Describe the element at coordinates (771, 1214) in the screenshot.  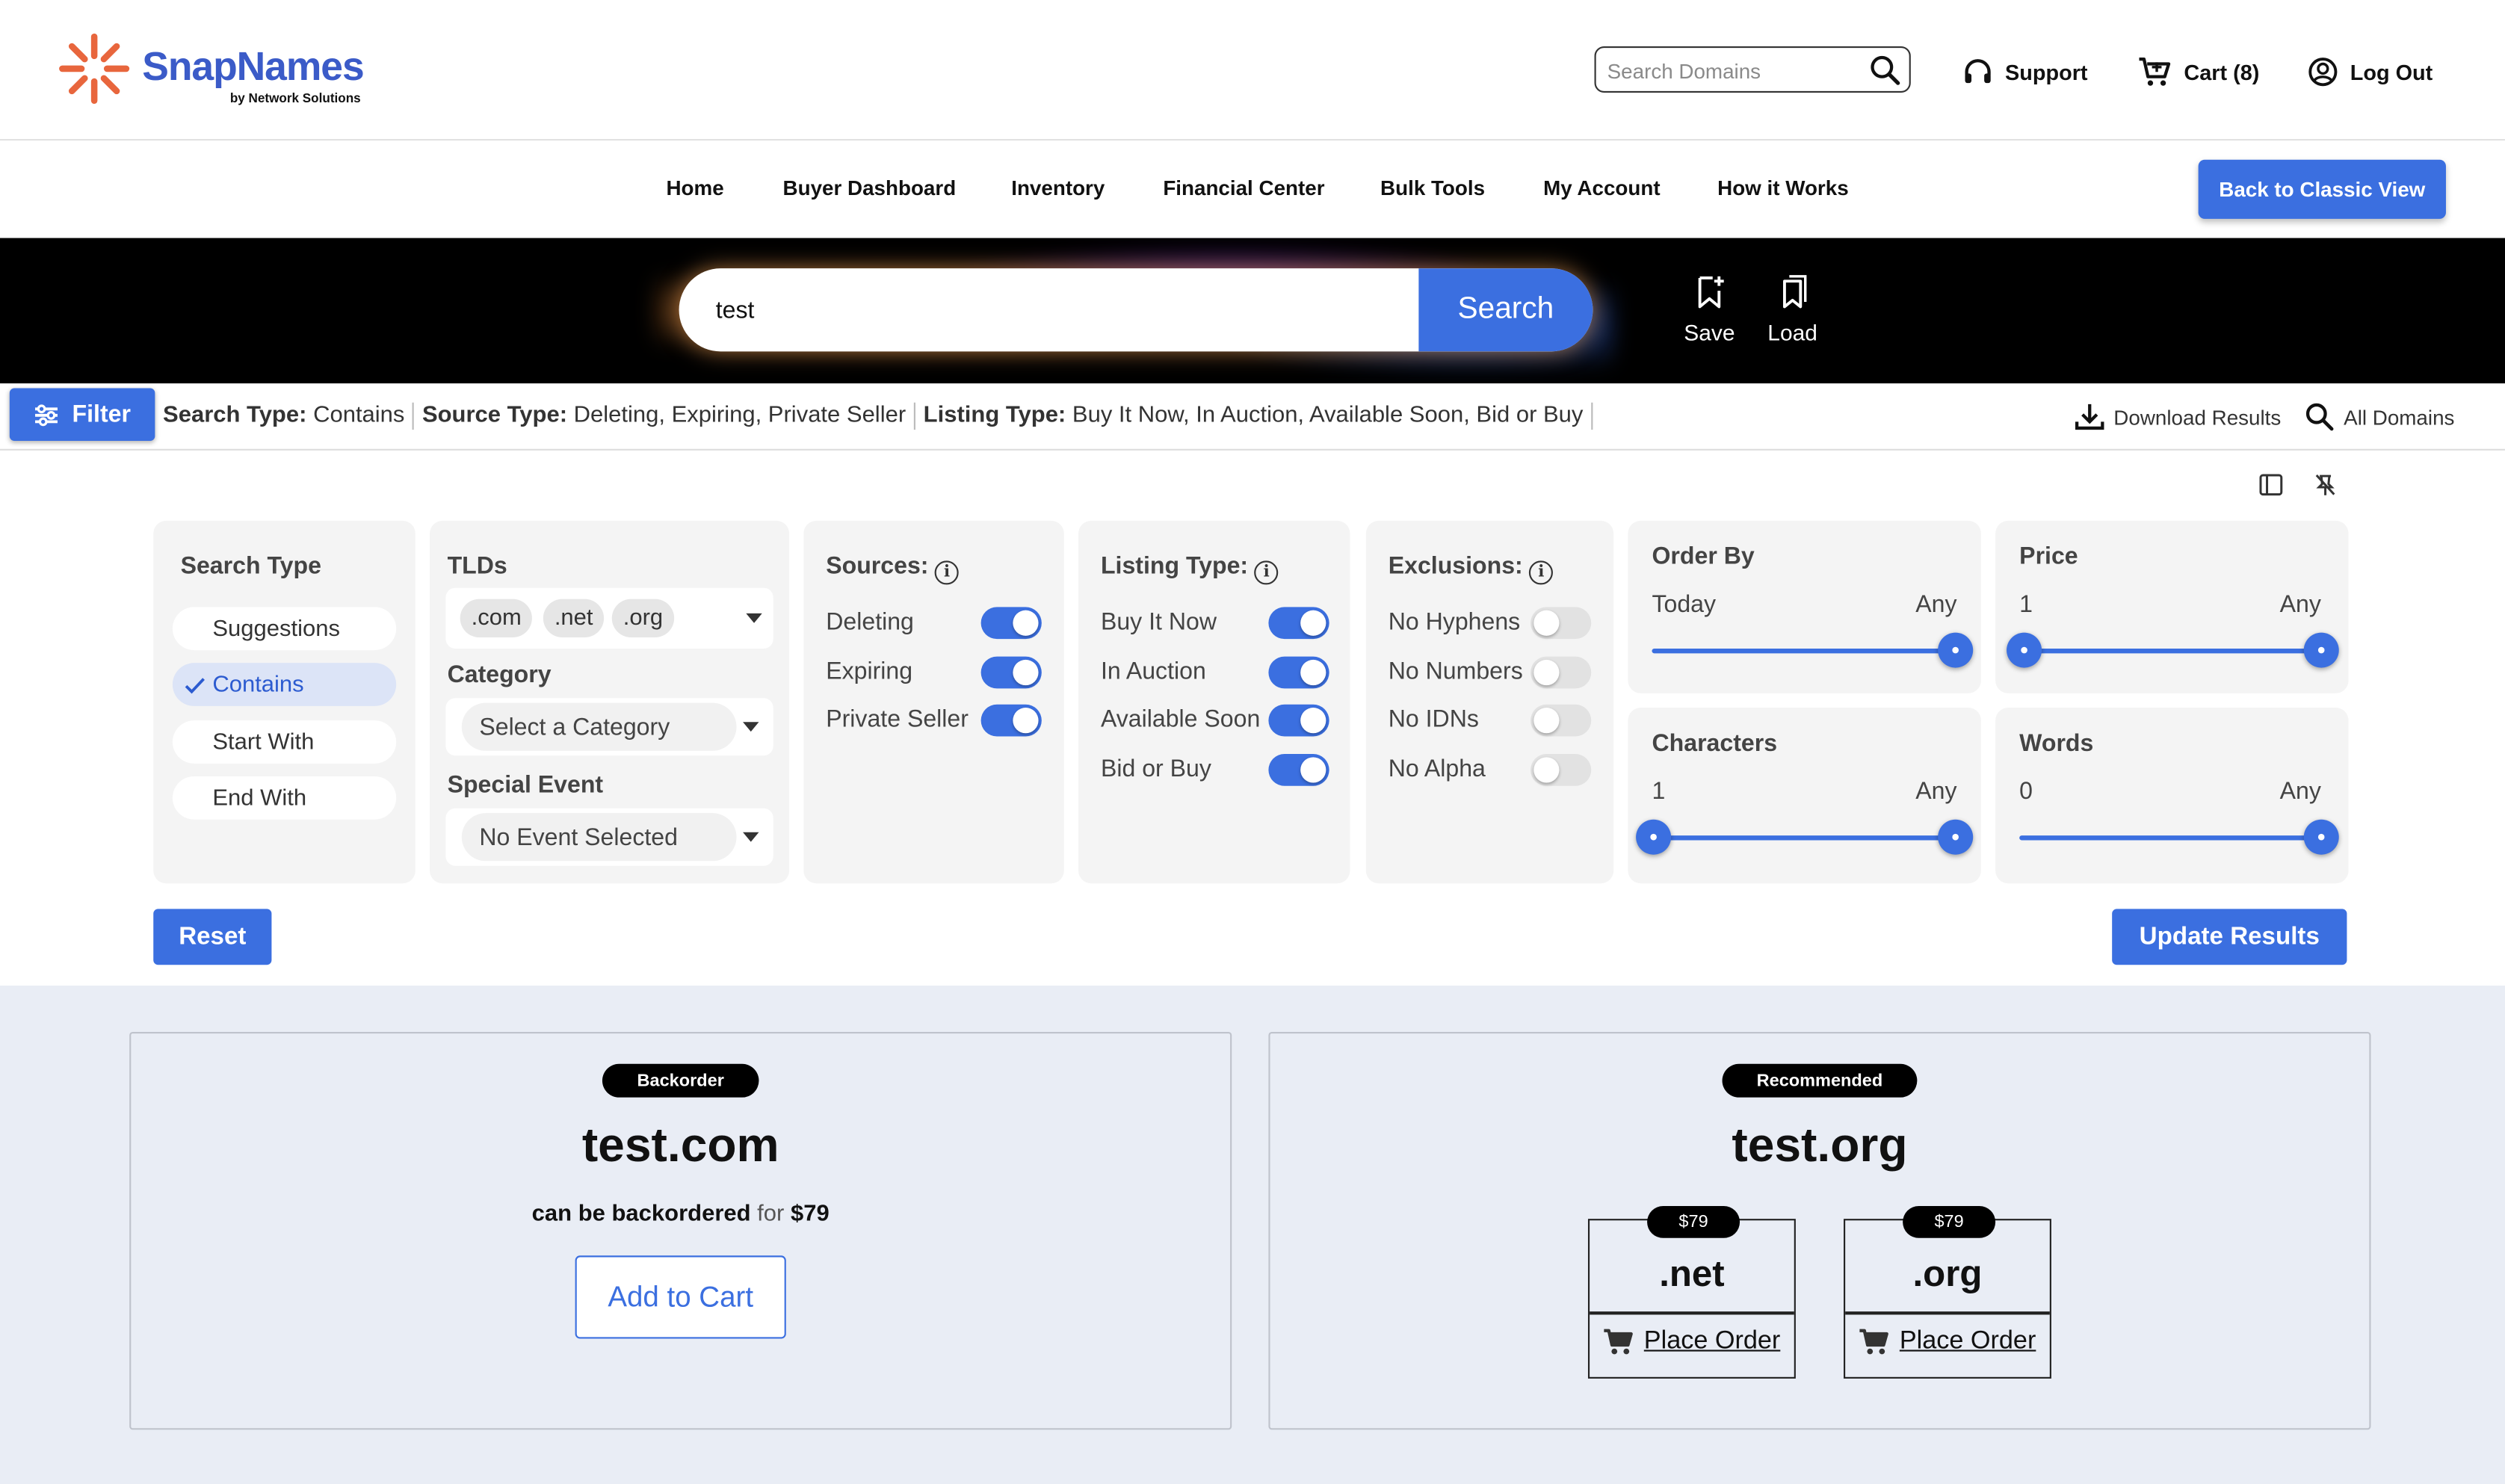
I see `backorder-desc-for: for` at that location.